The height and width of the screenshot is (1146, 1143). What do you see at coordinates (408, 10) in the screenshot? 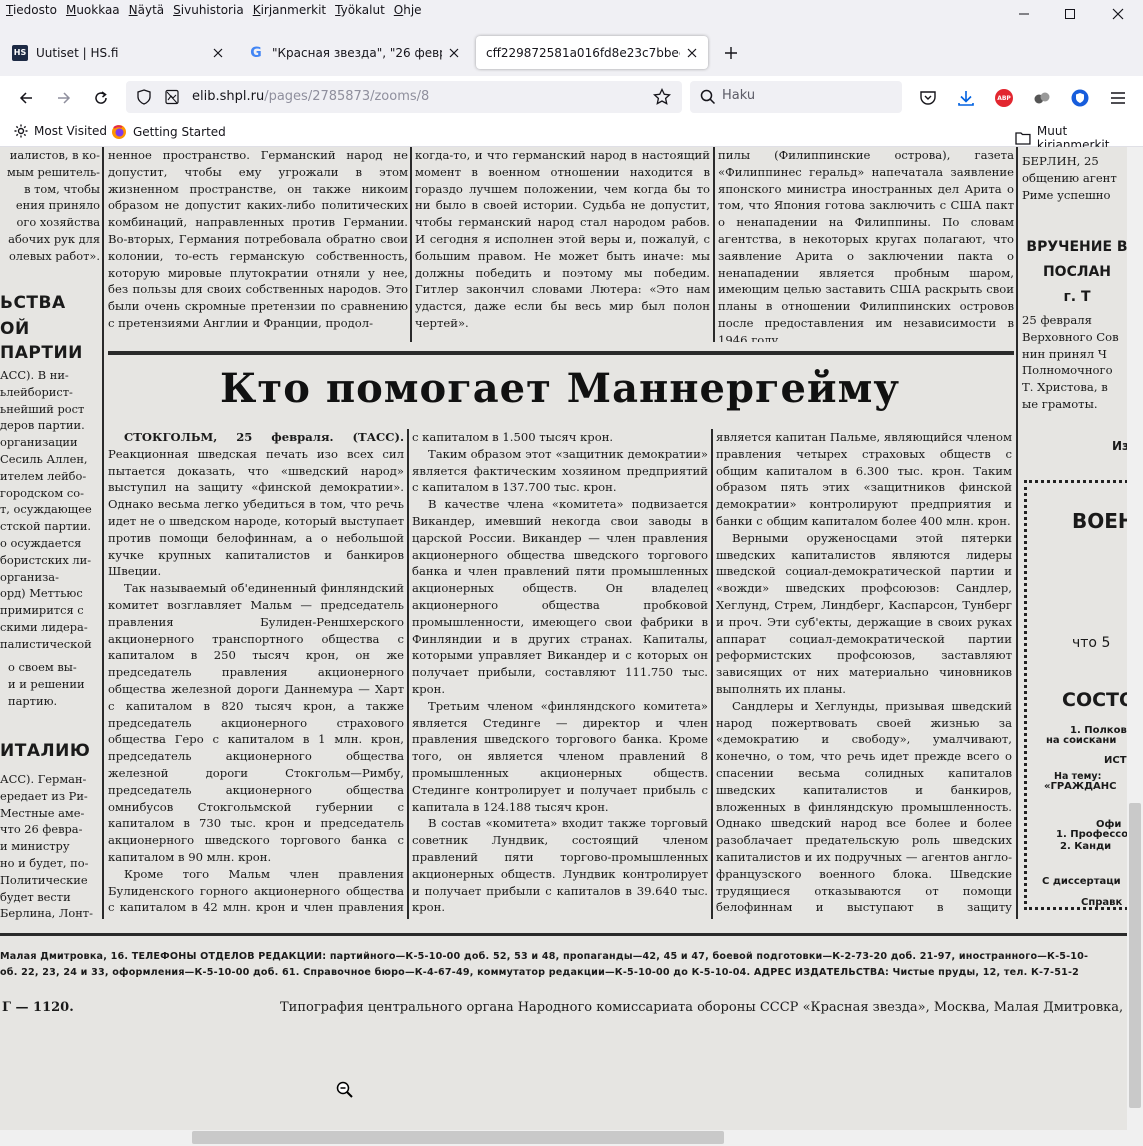
I see `menu-item: Ohje` at bounding box center [408, 10].